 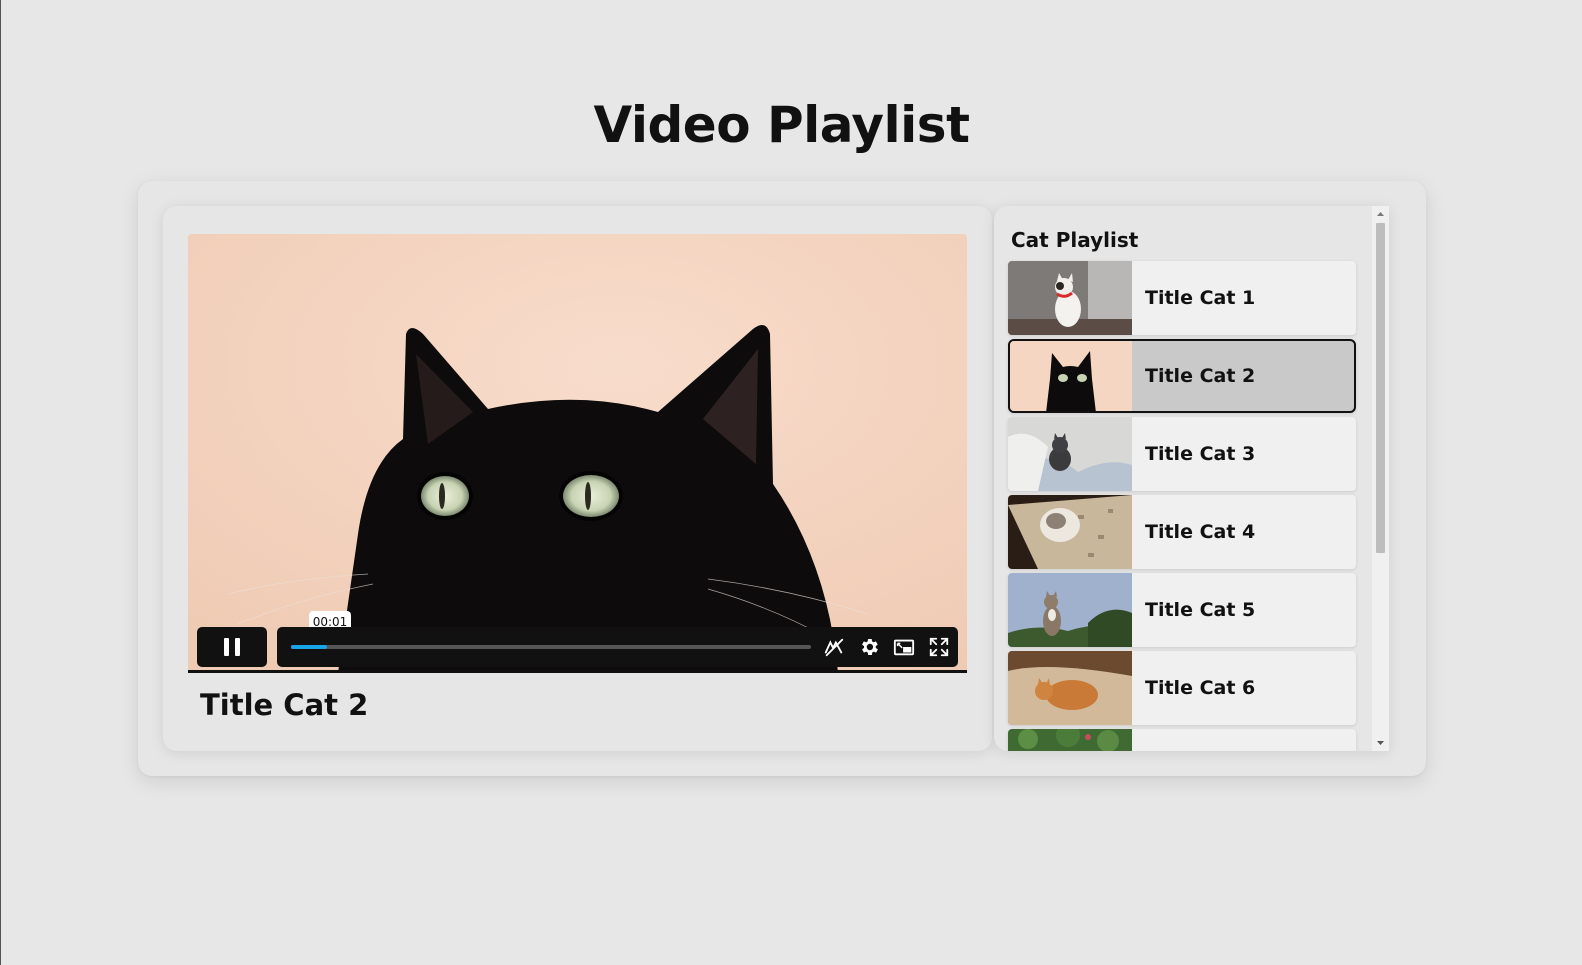 I want to click on playlist-item: Title Cat 3, so click(x=1182, y=454).